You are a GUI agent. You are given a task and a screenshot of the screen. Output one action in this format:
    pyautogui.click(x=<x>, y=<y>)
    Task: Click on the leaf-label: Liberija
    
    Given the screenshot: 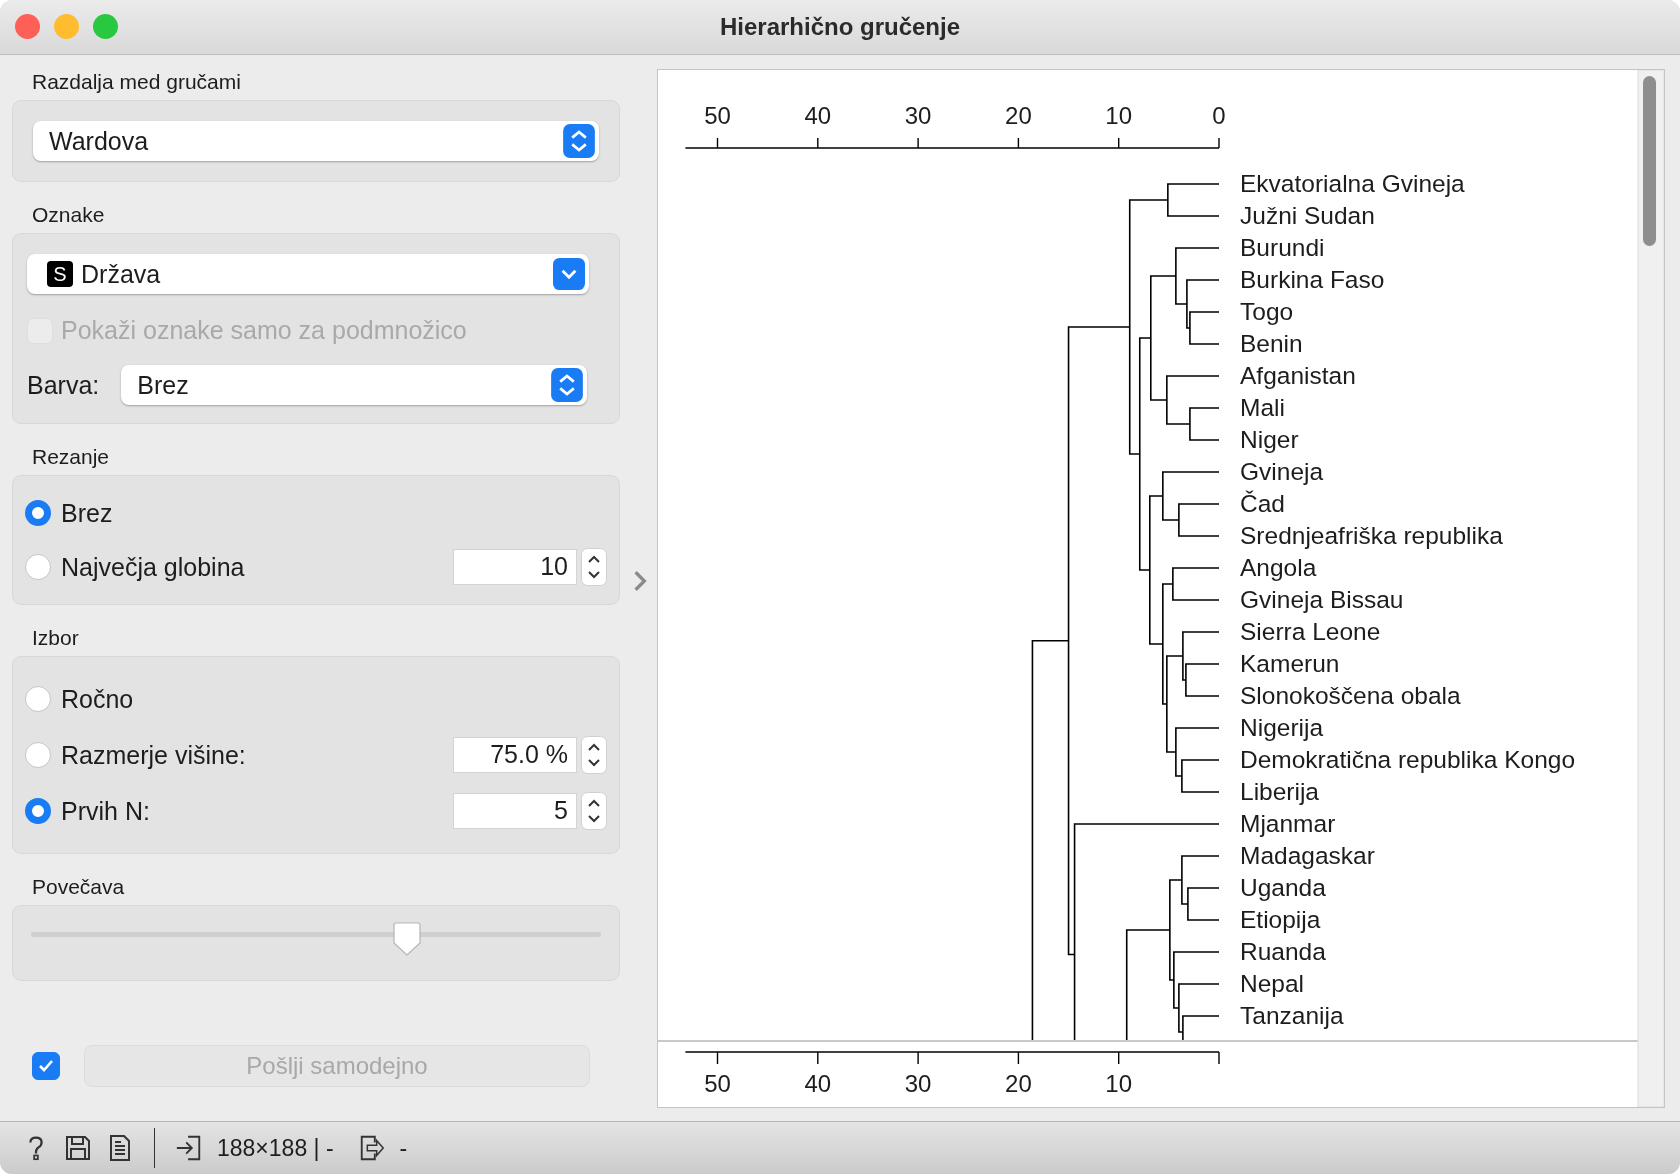 What is the action you would take?
    pyautogui.click(x=1279, y=791)
    